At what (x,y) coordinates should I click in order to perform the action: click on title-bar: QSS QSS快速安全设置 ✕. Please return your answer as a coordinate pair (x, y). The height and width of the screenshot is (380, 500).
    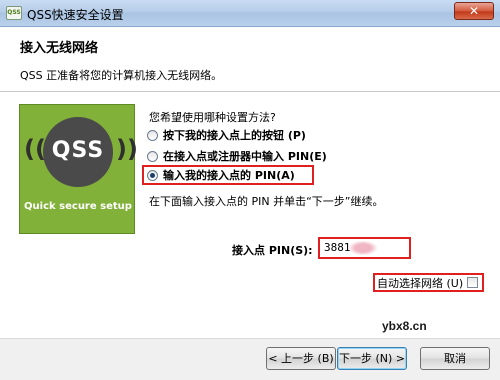
    Looking at the image, I should click on (250, 13).